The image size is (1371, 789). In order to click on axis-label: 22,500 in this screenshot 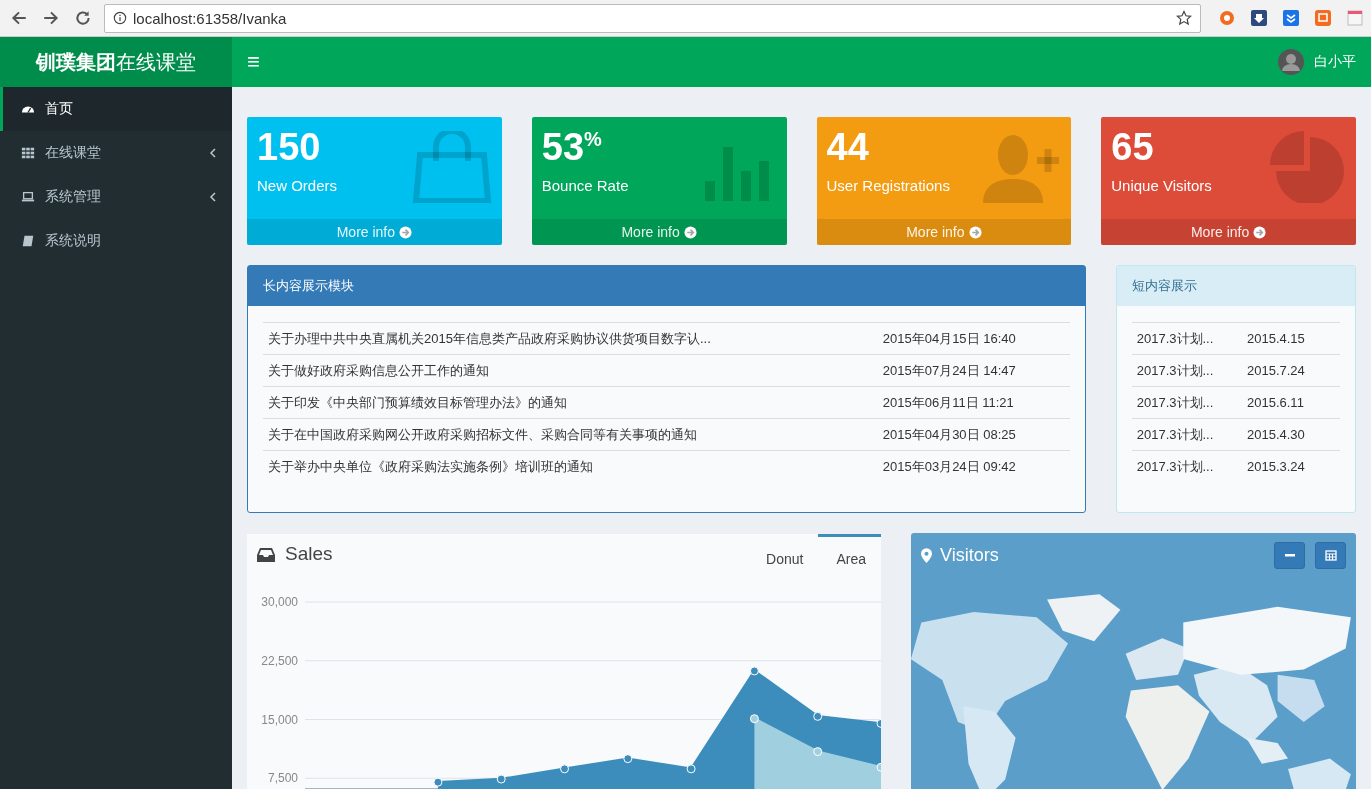, I will do `click(279, 660)`.